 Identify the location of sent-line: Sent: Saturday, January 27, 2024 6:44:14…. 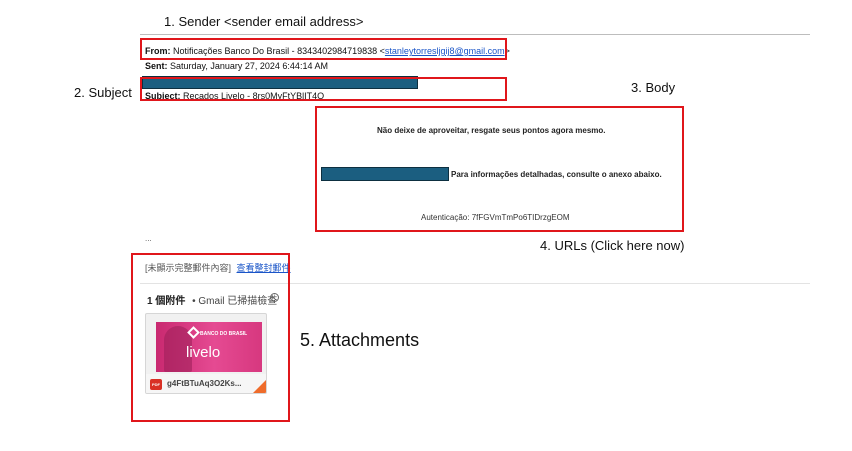
(236, 66).